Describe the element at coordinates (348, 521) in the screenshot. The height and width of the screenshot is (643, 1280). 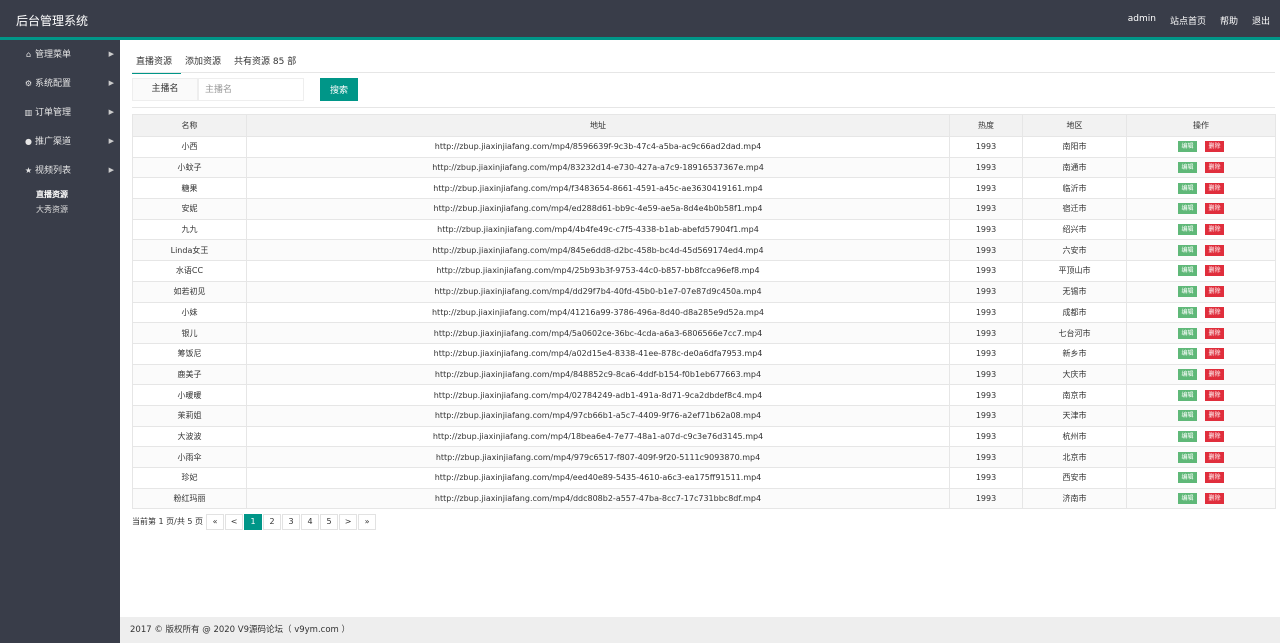
I see `page-button: >` at that location.